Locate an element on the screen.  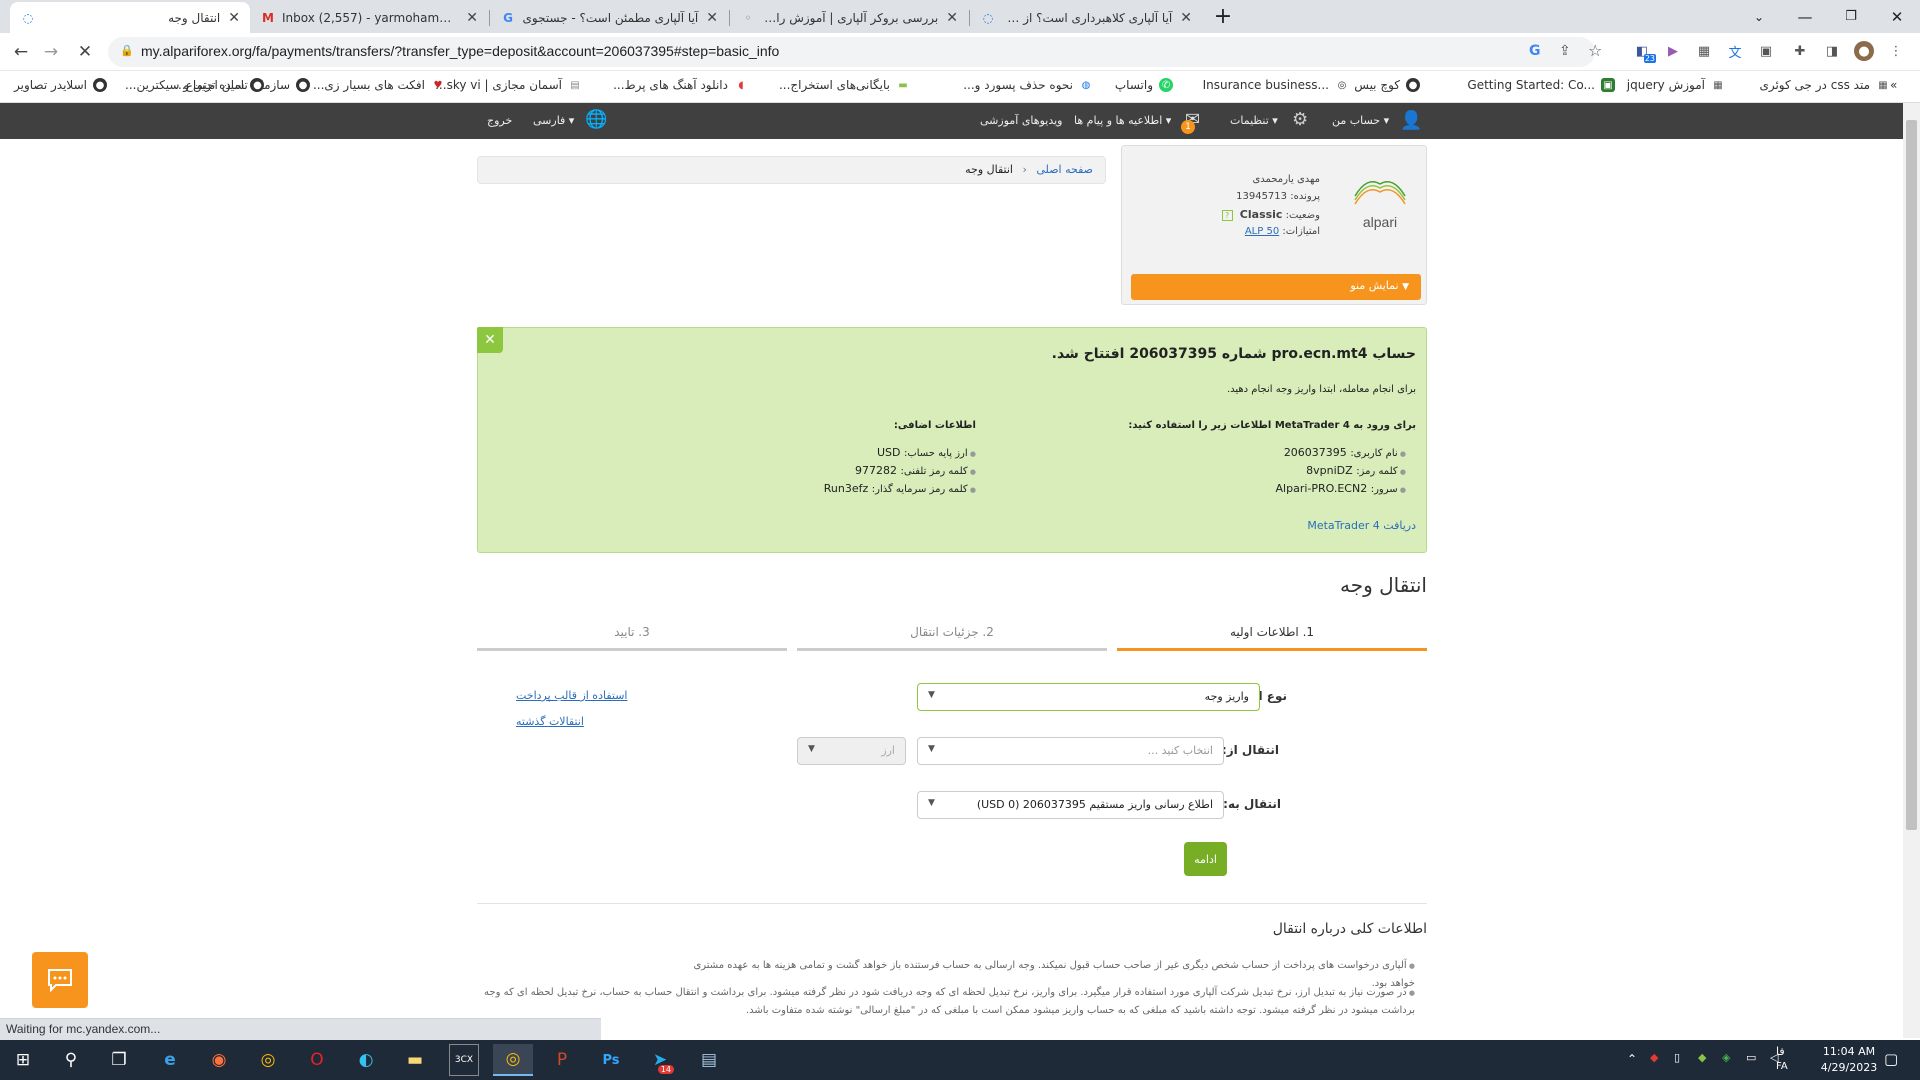
continue-button: ادامه is located at coordinates (1205, 859).